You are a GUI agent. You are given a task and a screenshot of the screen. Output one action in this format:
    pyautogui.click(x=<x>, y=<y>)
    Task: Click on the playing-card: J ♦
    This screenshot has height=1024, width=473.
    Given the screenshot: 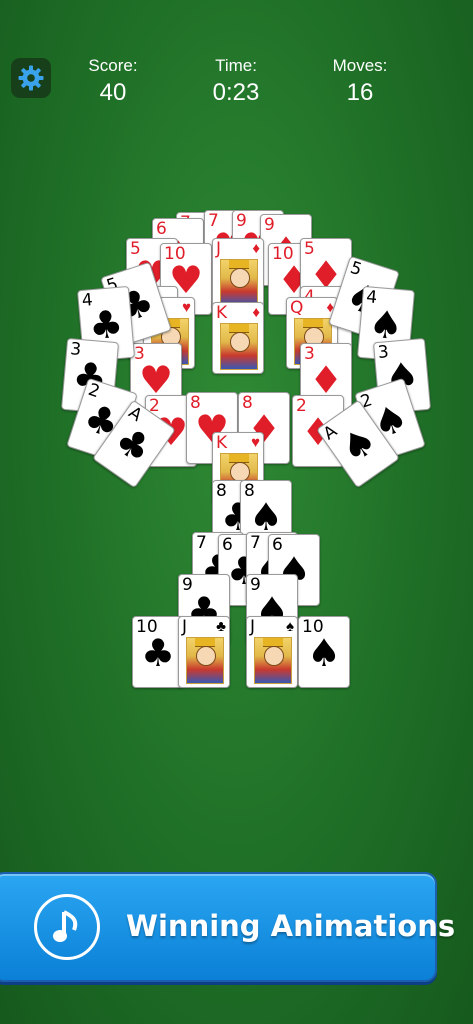 What is the action you would take?
    pyautogui.click(x=238, y=274)
    